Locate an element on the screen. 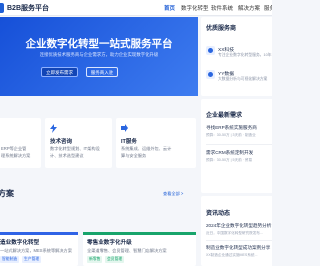 The height and width of the screenshot is (266, 320). service-card-it: IT服务 系统集成、运维外包、云计 算与安全服务 is located at coordinates (156, 143).